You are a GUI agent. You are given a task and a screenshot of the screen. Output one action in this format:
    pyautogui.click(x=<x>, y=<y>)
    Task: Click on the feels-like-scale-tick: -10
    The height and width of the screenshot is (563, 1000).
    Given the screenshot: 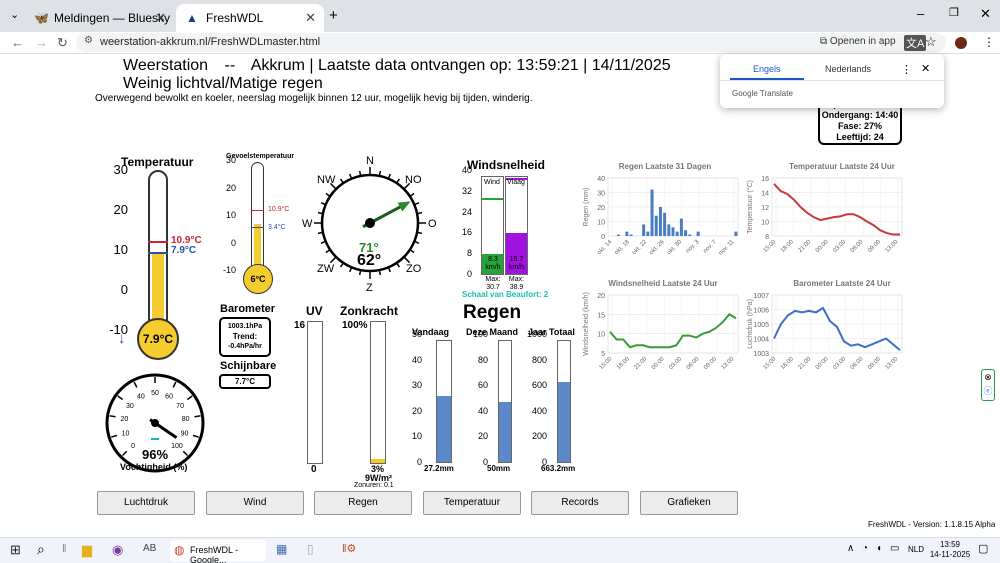 What is the action you would take?
    pyautogui.click(x=229, y=270)
    